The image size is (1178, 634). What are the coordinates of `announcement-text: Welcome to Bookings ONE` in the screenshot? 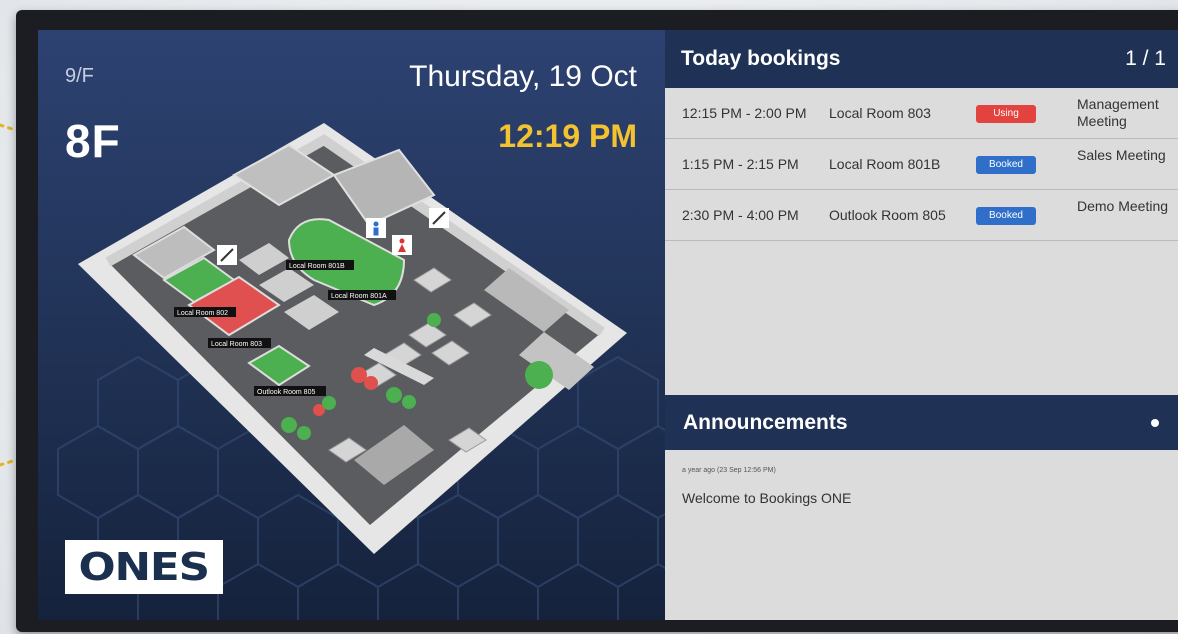 It's located at (767, 498).